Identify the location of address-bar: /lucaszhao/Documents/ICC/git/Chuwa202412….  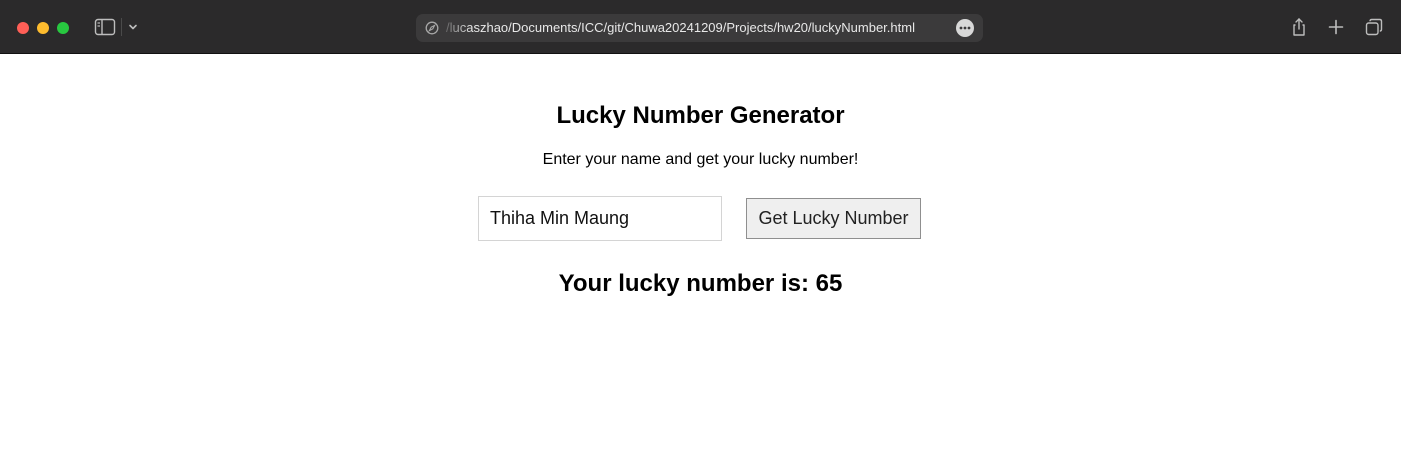
(699, 28).